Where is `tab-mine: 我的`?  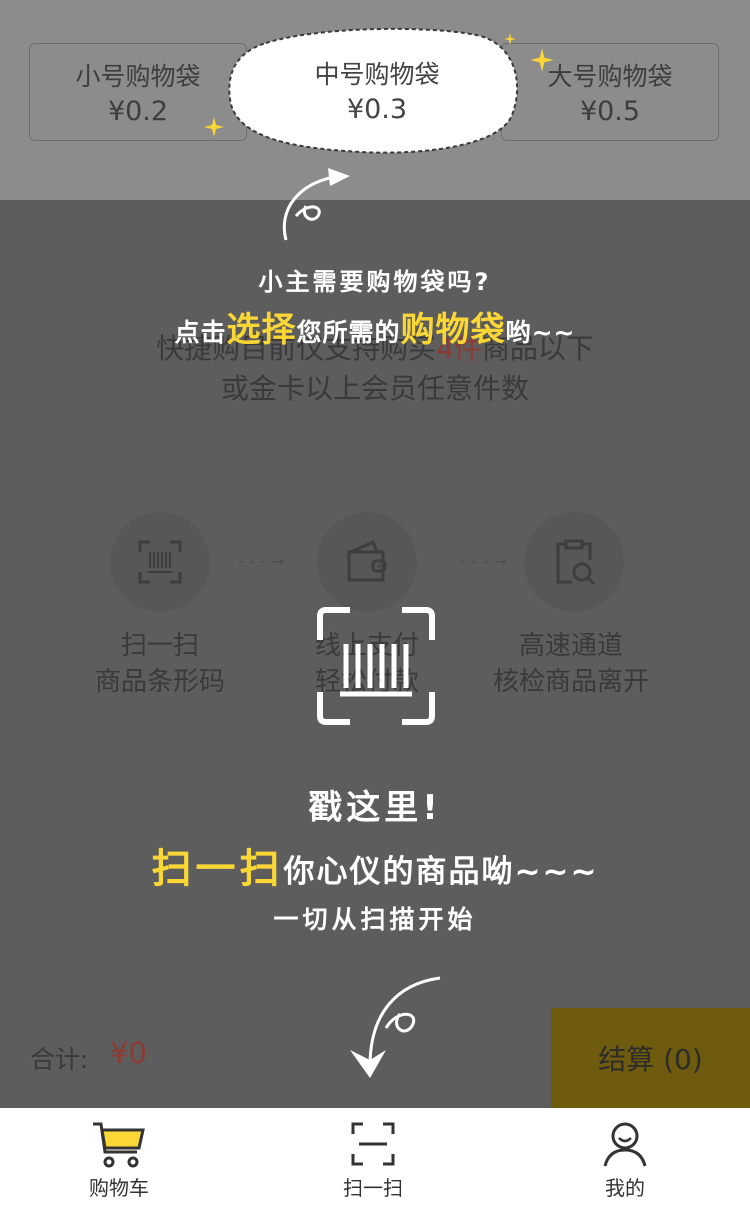 tab-mine: 我的 is located at coordinates (625, 1157).